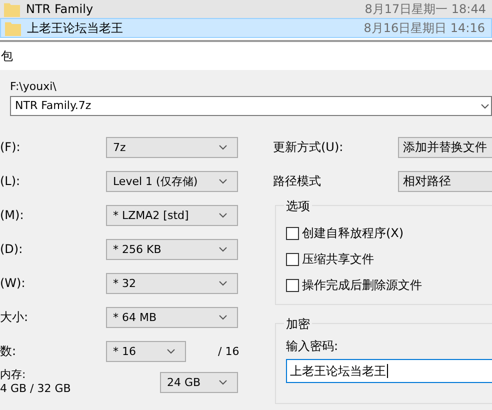 This screenshot has height=410, width=492. Describe the element at coordinates (172, 147) in the screenshot. I see `dropdown: 7z` at that location.